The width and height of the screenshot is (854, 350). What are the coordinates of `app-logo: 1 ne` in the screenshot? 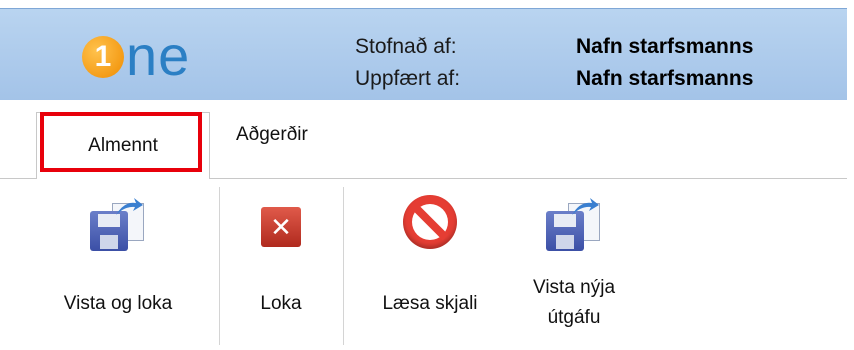 It's located at (136, 56).